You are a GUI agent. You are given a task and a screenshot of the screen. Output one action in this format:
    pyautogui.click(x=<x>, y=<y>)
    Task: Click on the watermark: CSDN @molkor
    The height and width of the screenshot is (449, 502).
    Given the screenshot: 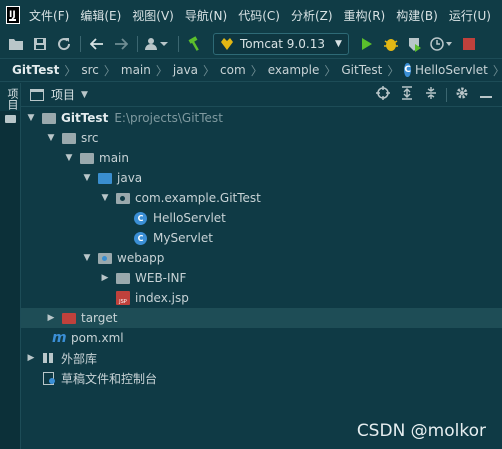 What is the action you would take?
    pyautogui.click(x=421, y=431)
    